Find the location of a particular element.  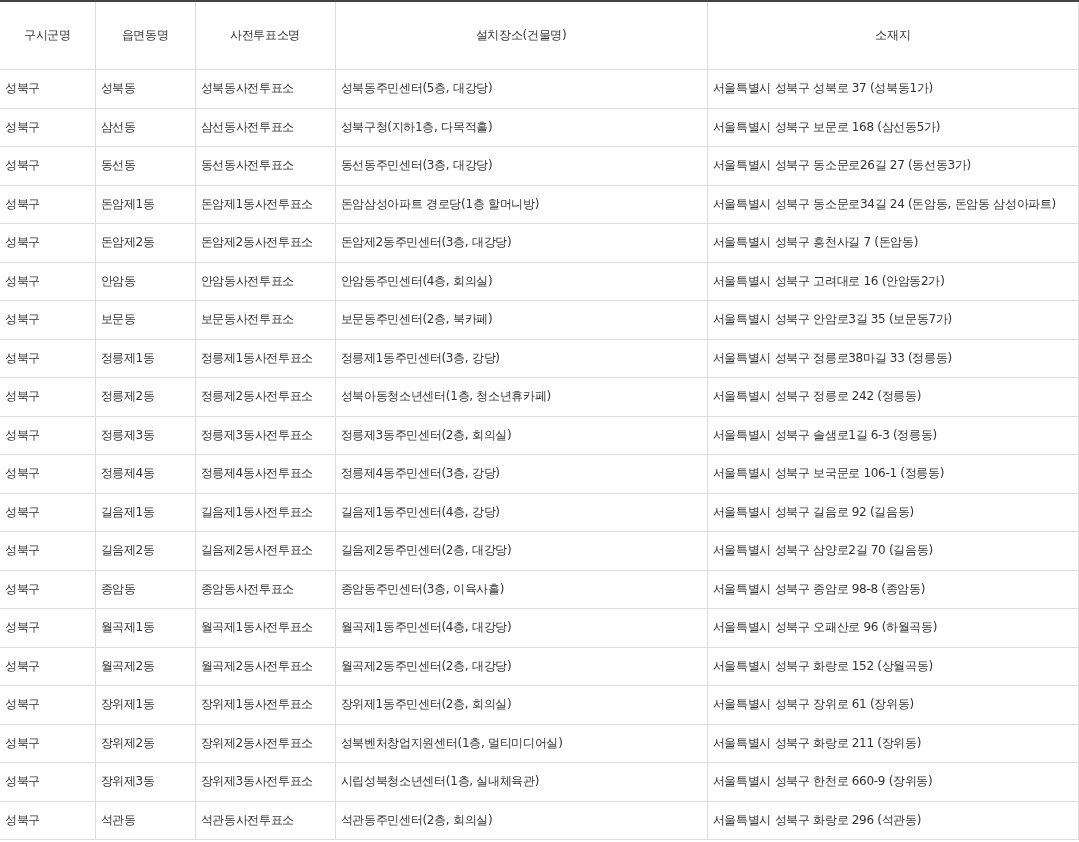

table-cell: 종암동주민센터(3층, 이육사홀) is located at coordinates (521, 589).